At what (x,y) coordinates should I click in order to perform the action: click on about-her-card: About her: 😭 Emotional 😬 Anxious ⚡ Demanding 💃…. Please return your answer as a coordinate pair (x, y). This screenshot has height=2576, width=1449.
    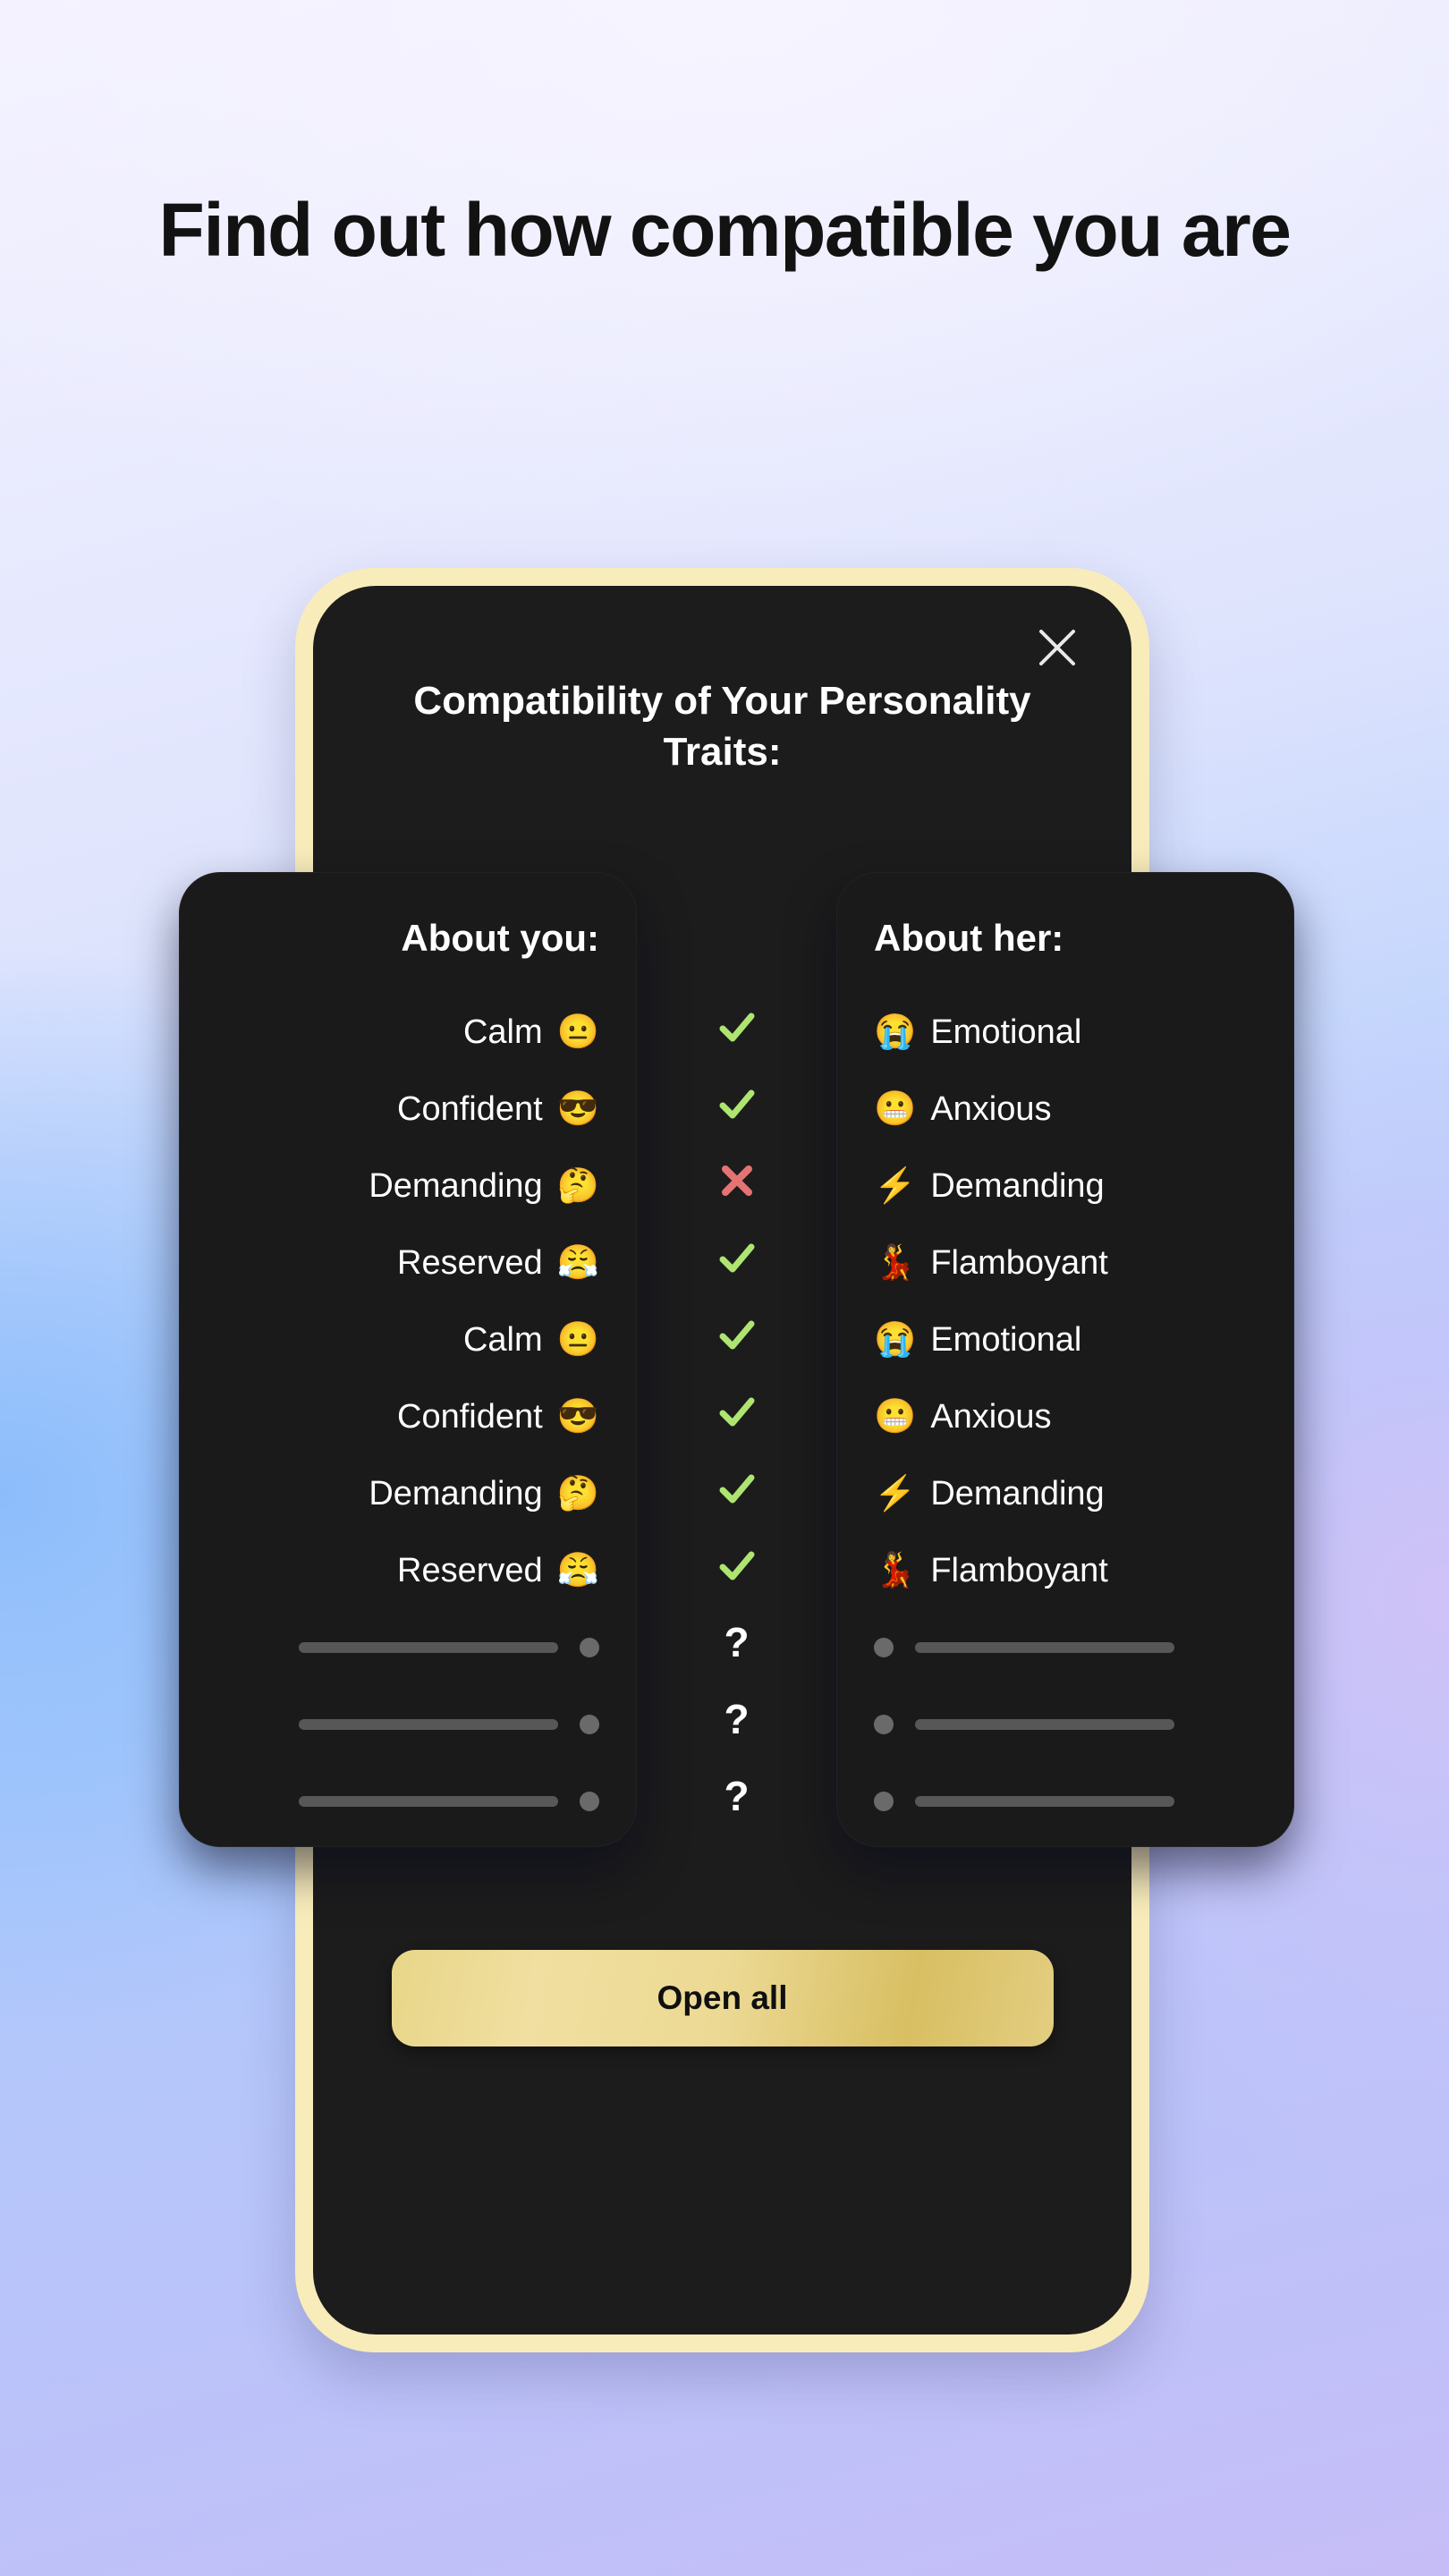
    Looking at the image, I should click on (1065, 1359).